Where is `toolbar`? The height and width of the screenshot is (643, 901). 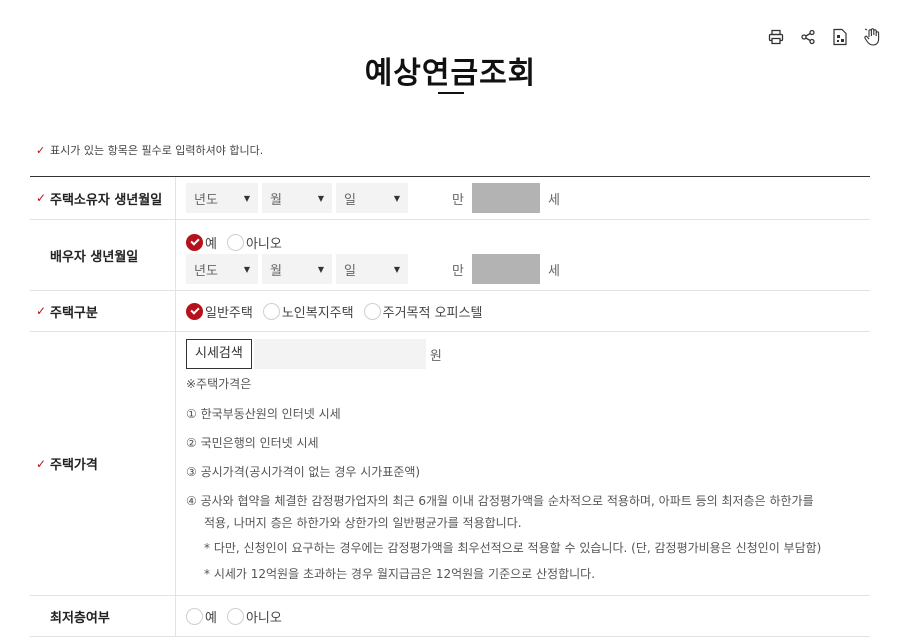
toolbar is located at coordinates (824, 37).